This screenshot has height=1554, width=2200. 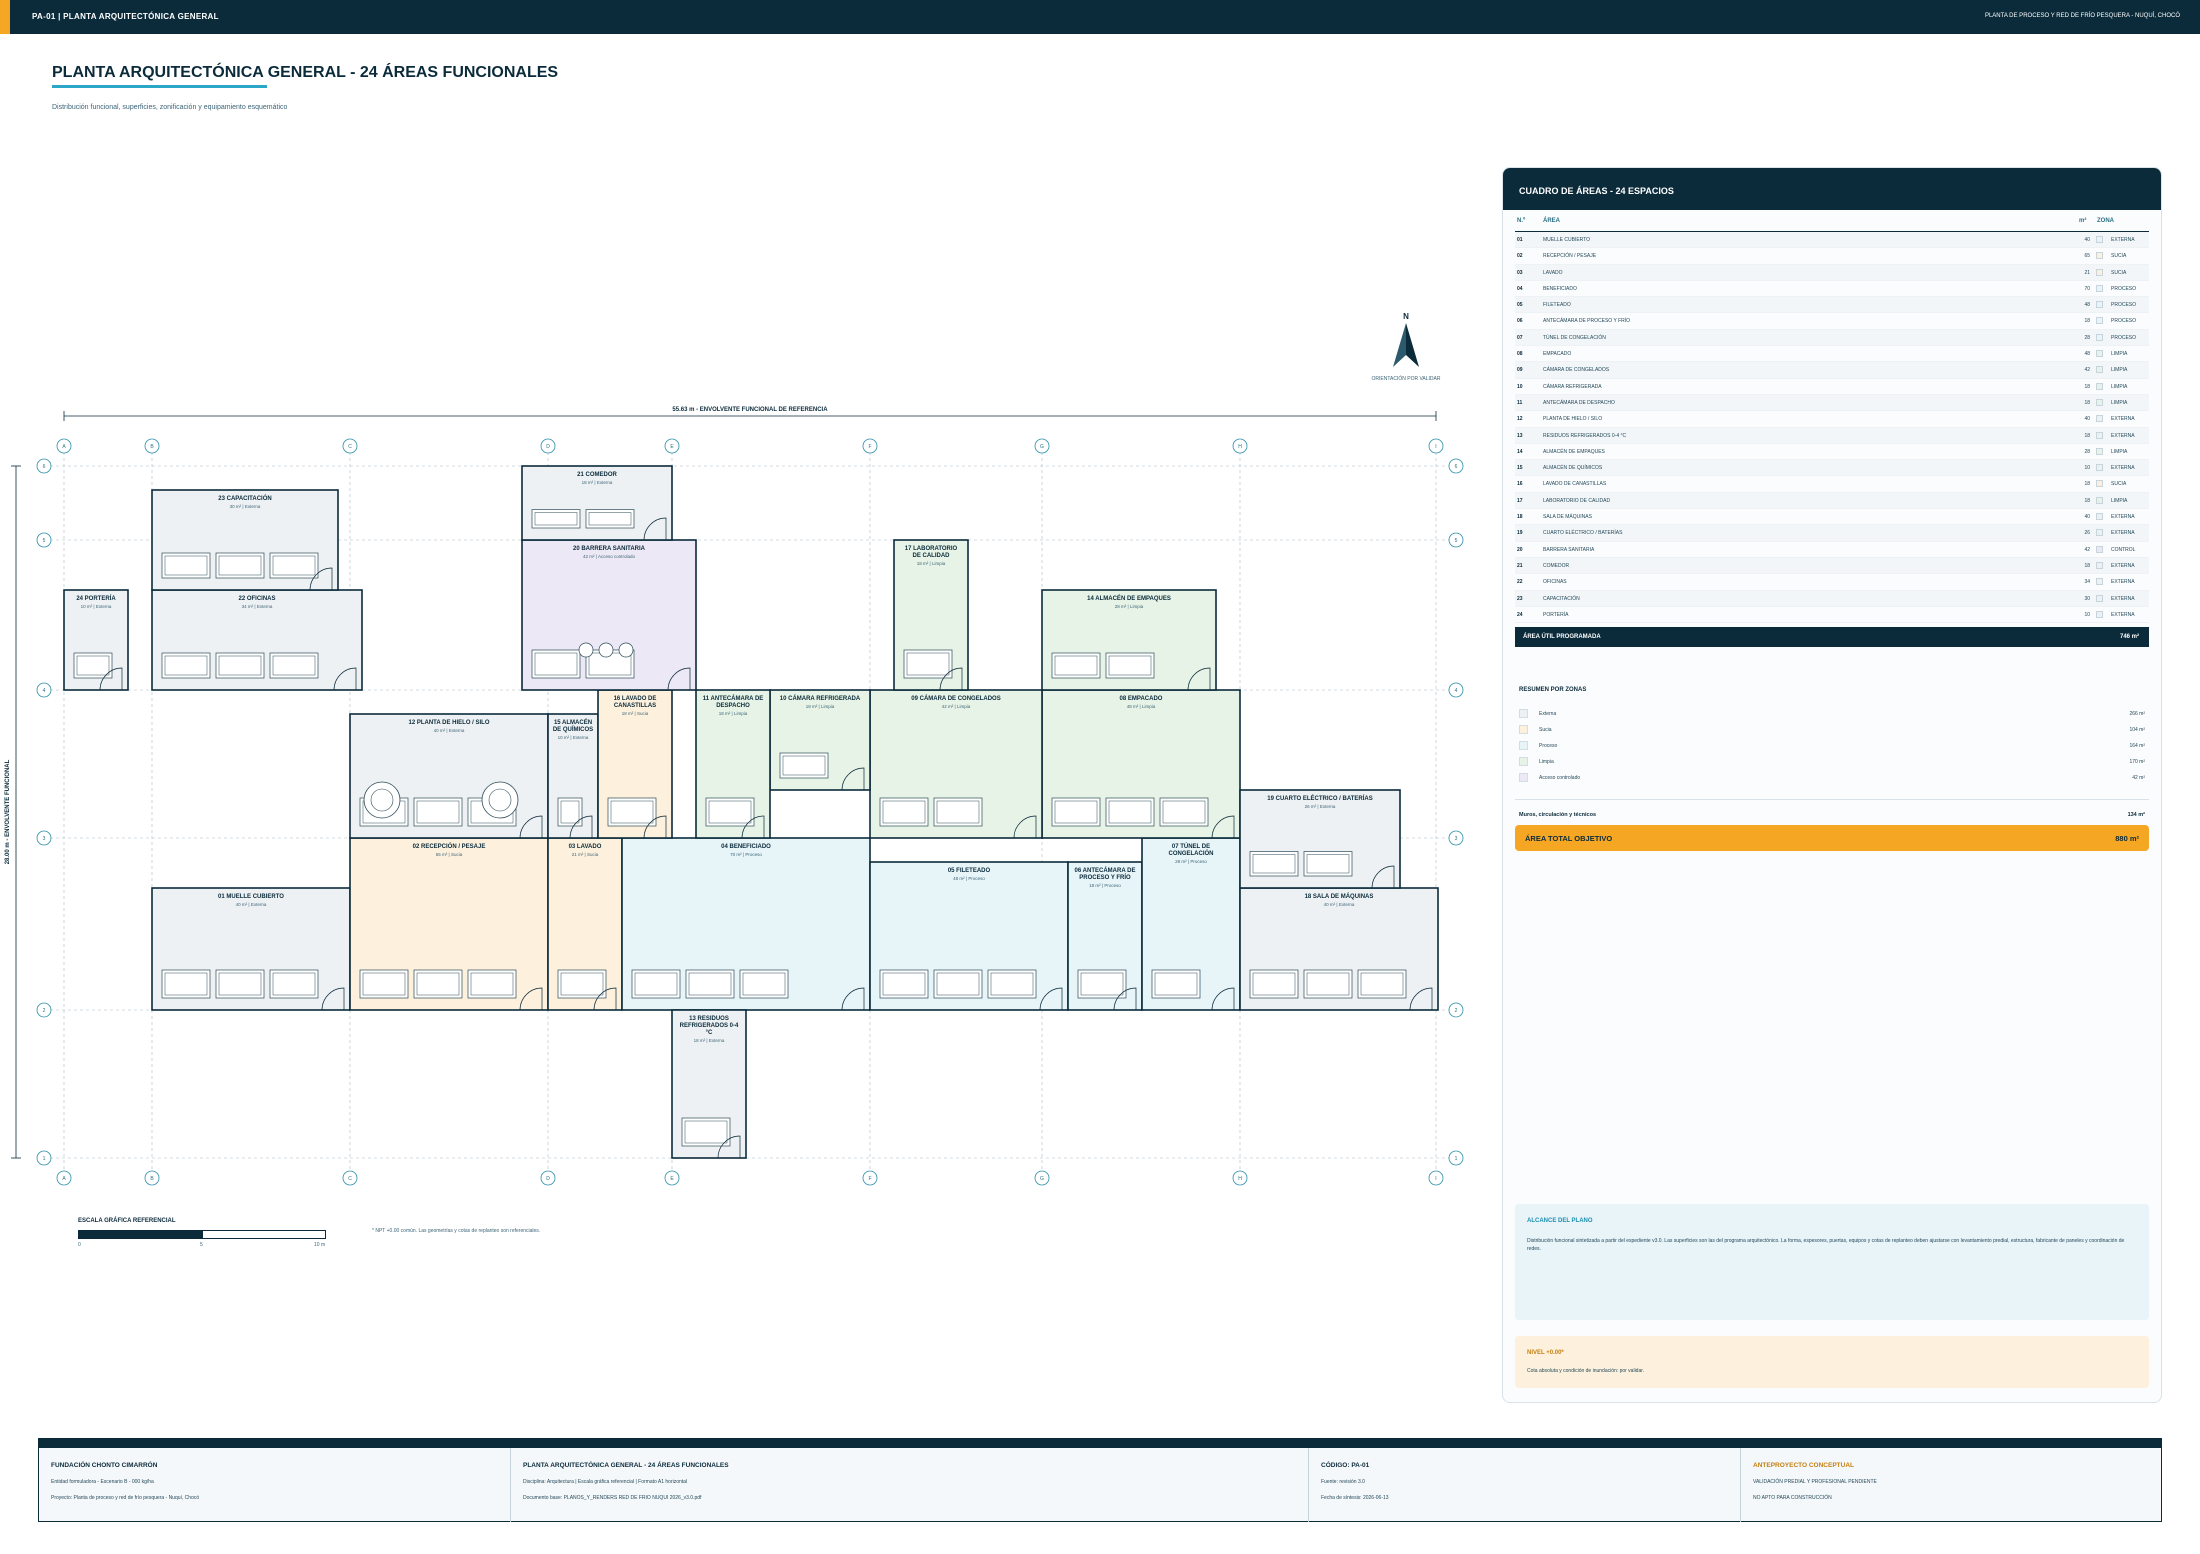 What do you see at coordinates (159, 86) in the screenshot?
I see `title-underline` at bounding box center [159, 86].